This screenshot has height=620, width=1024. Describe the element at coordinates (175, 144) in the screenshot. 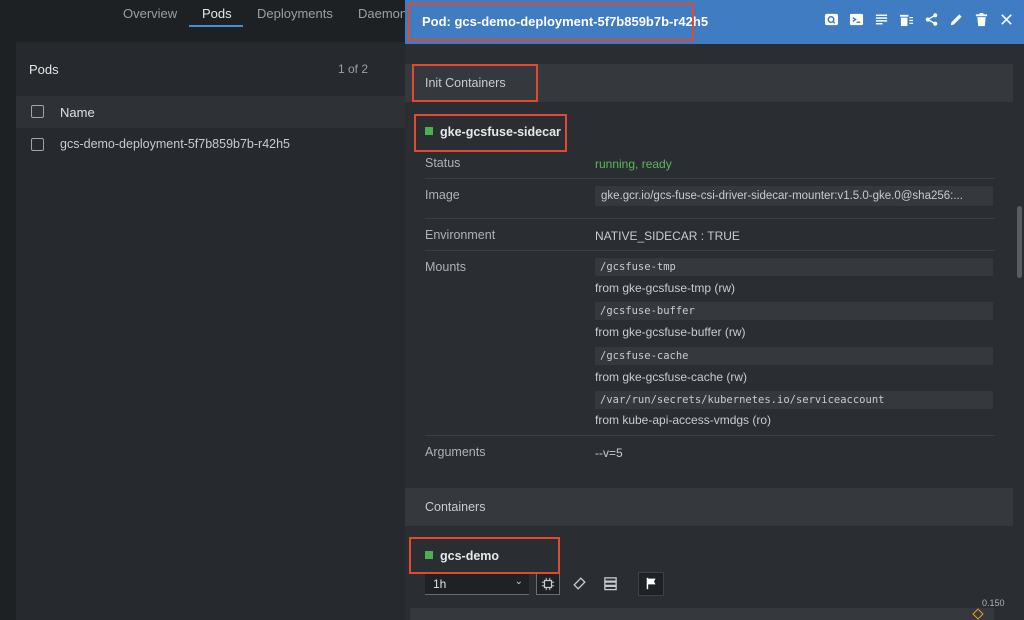

I see `table-row: gcs-demo-deployment-5f7b859b7b-r42h5` at that location.